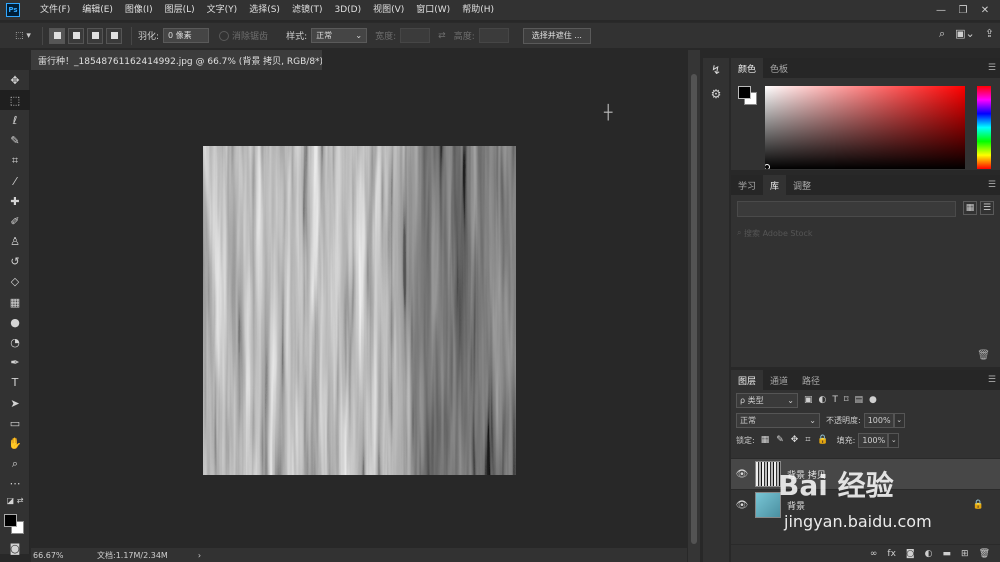  What do you see at coordinates (716, 70) in the screenshot?
I see `history-panel-icon: ↯` at bounding box center [716, 70].